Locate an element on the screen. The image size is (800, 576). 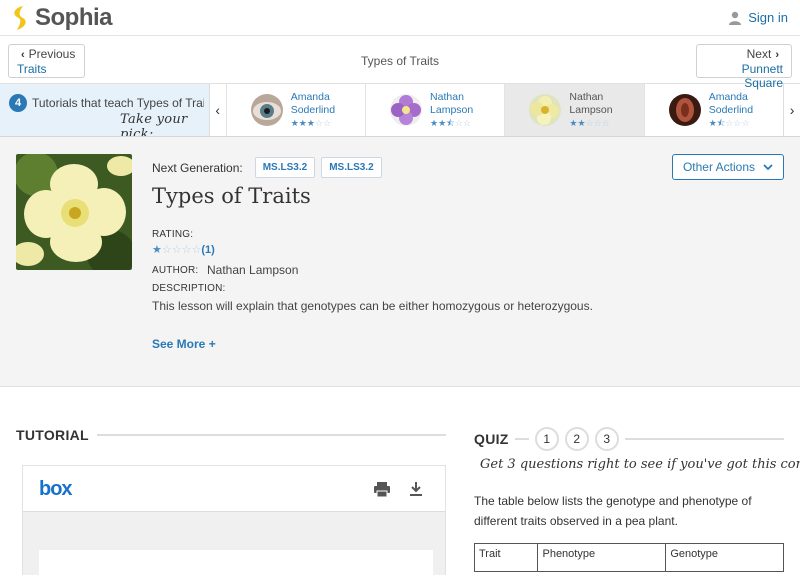
table-header-cell: Phenotype is located at coordinates (602, 557).